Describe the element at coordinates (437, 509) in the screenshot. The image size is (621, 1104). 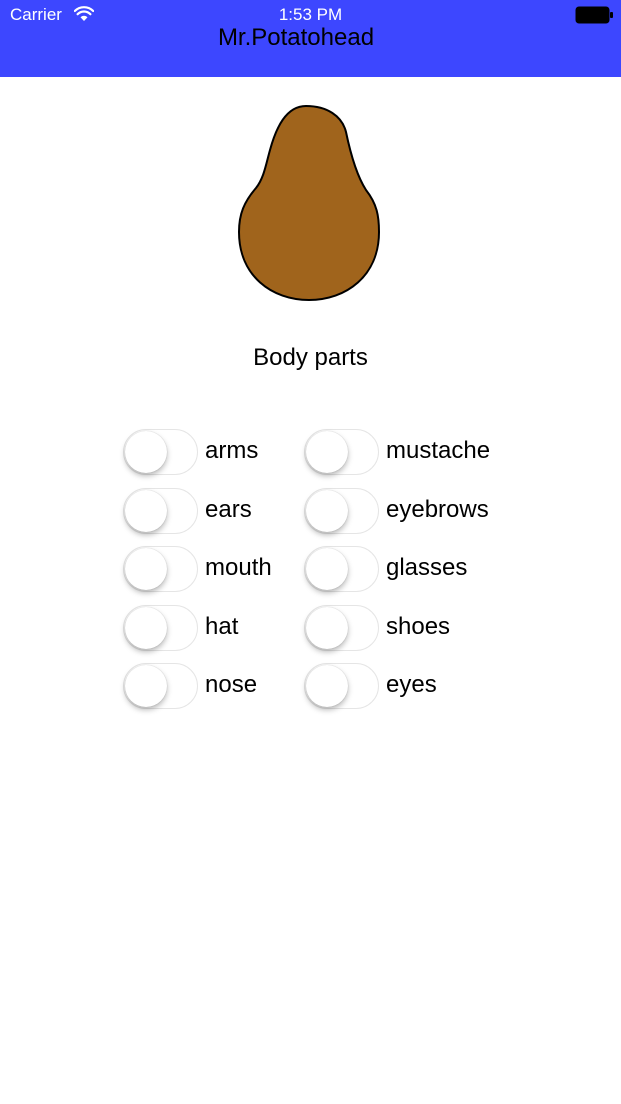
I see `eyebrows-label: eyebrows` at that location.